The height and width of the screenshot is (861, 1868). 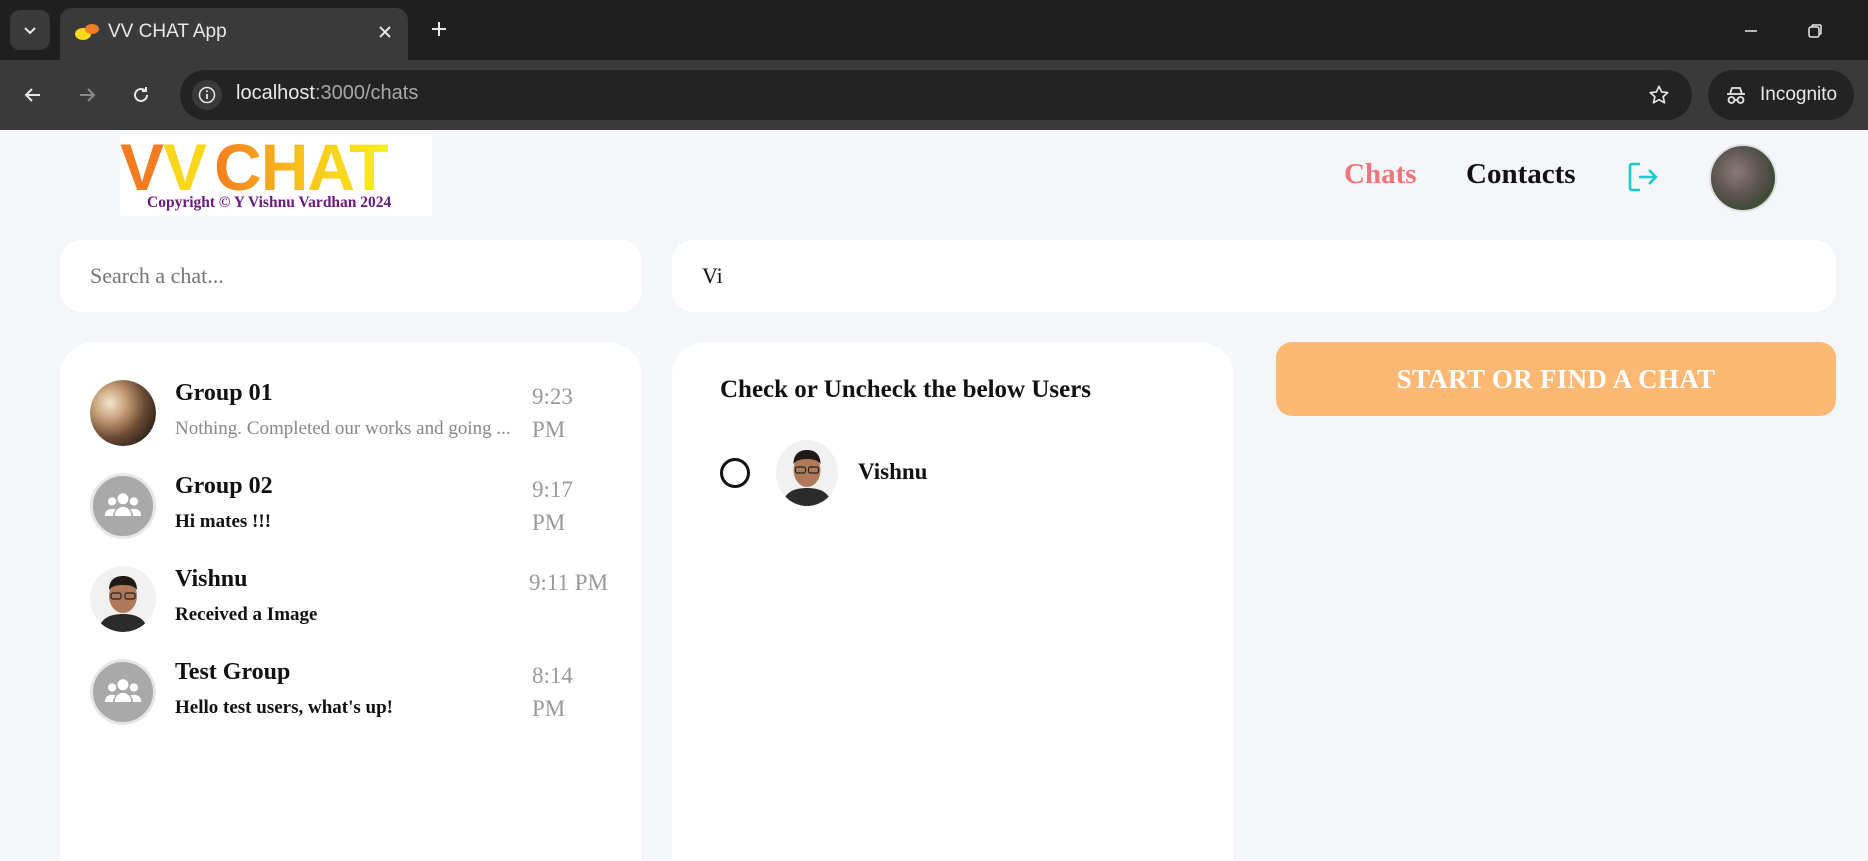 I want to click on chat-name: Group 01, so click(x=224, y=393).